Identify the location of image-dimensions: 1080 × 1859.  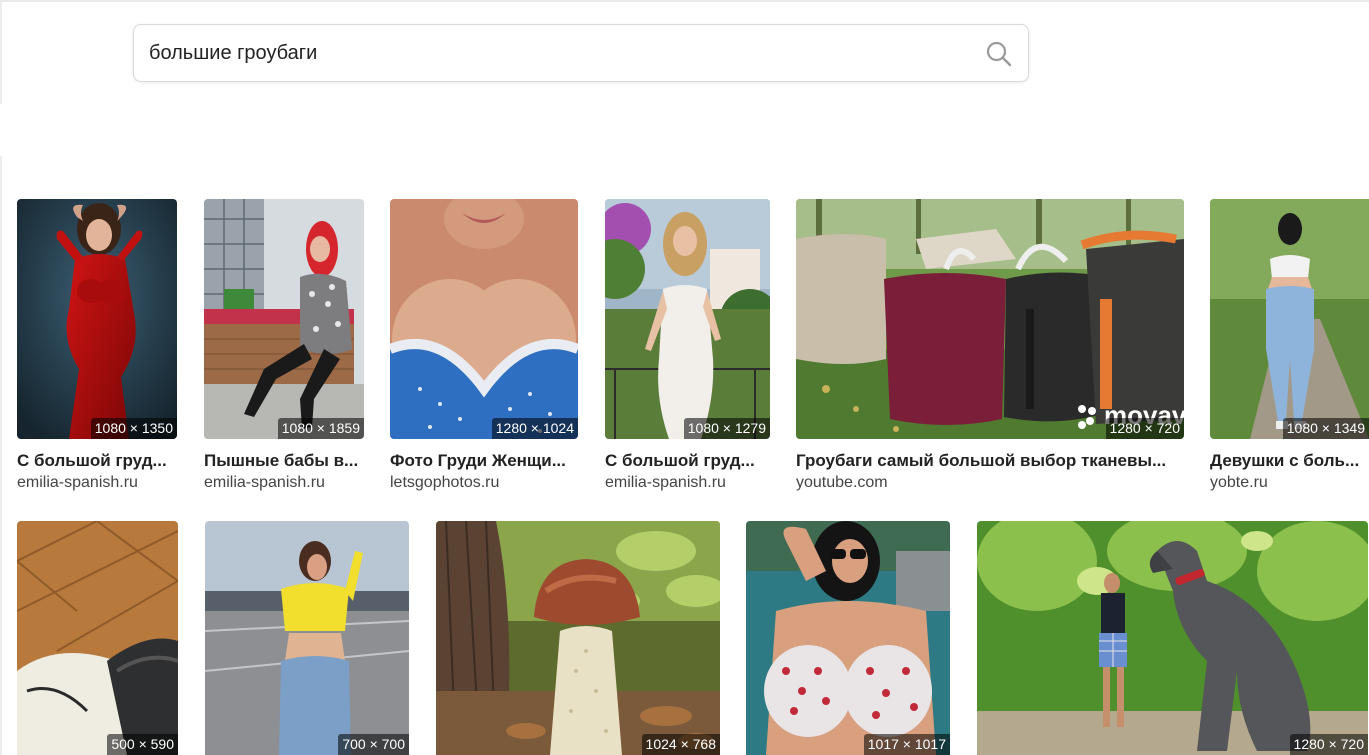
(320, 428).